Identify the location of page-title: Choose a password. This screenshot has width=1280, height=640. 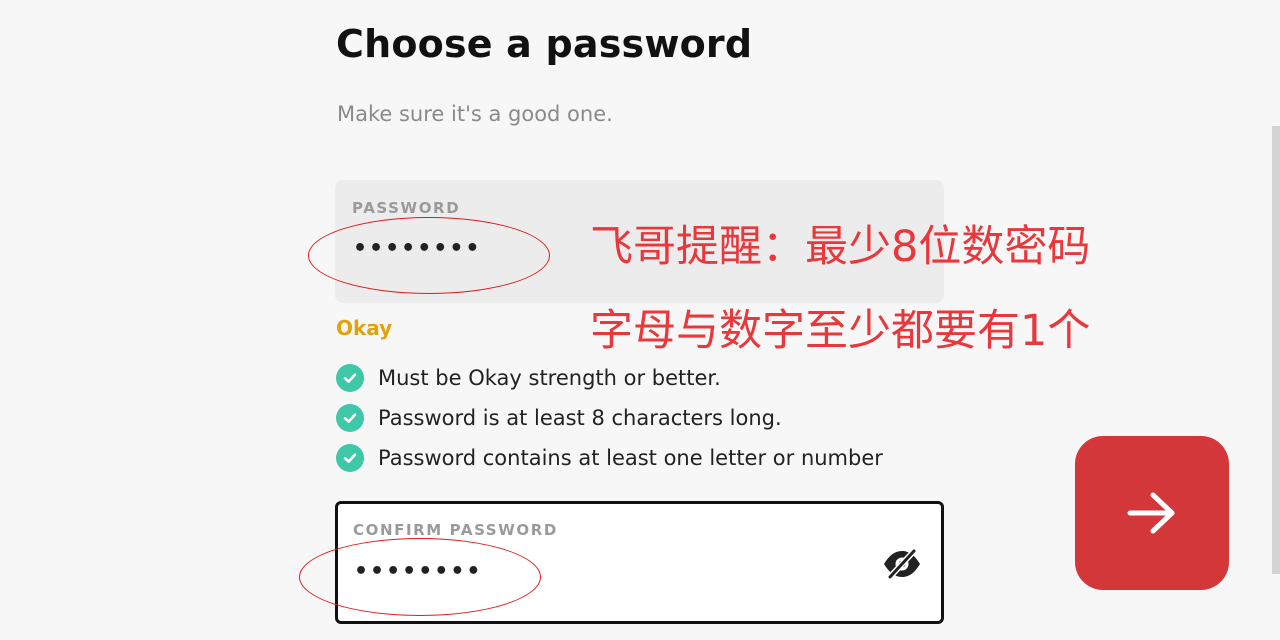
(544, 44).